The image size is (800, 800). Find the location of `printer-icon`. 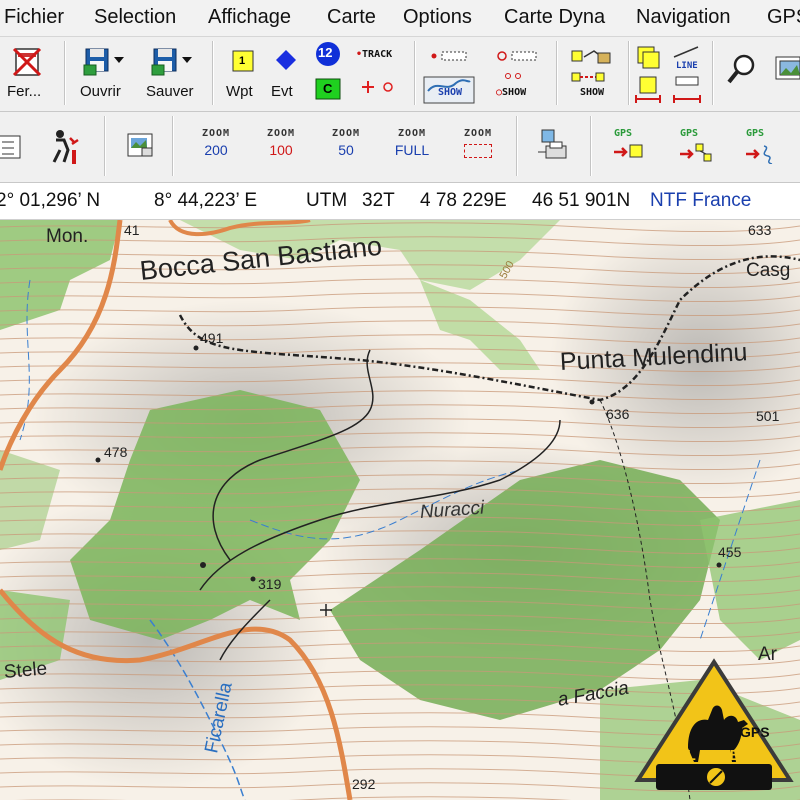

printer-icon is located at coordinates (552, 144).